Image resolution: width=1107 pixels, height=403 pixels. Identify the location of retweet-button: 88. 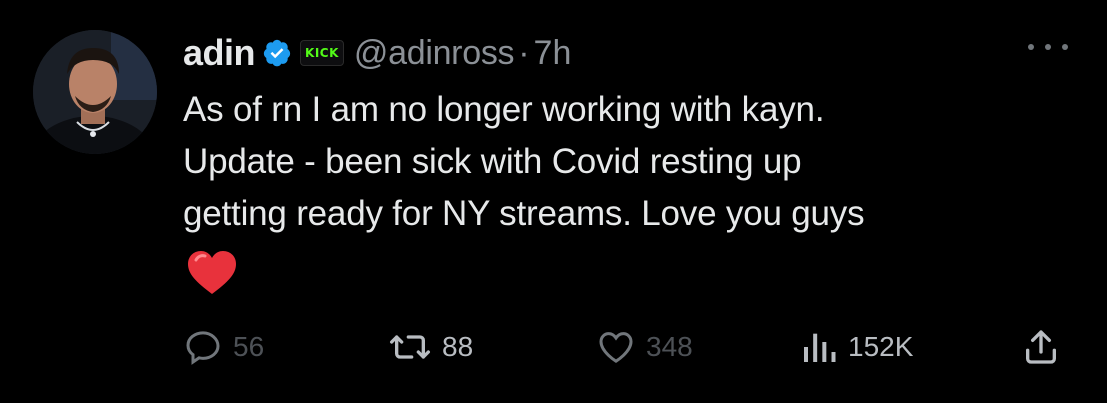
(430, 347).